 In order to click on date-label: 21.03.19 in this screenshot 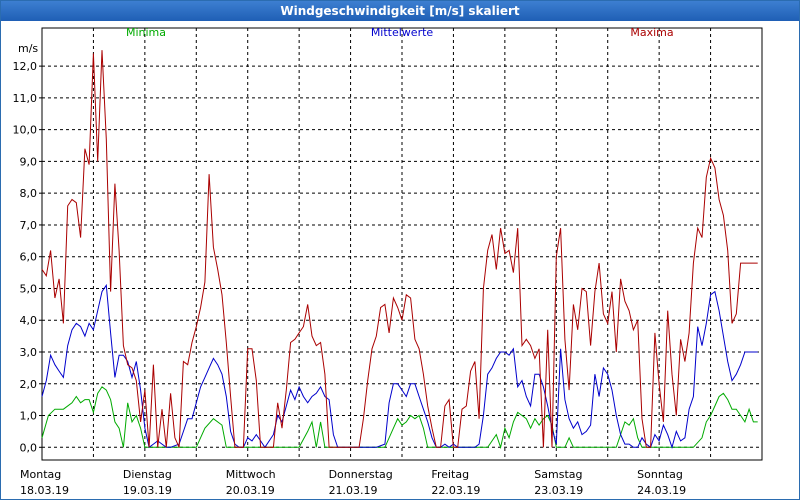, I will do `click(353, 490)`.